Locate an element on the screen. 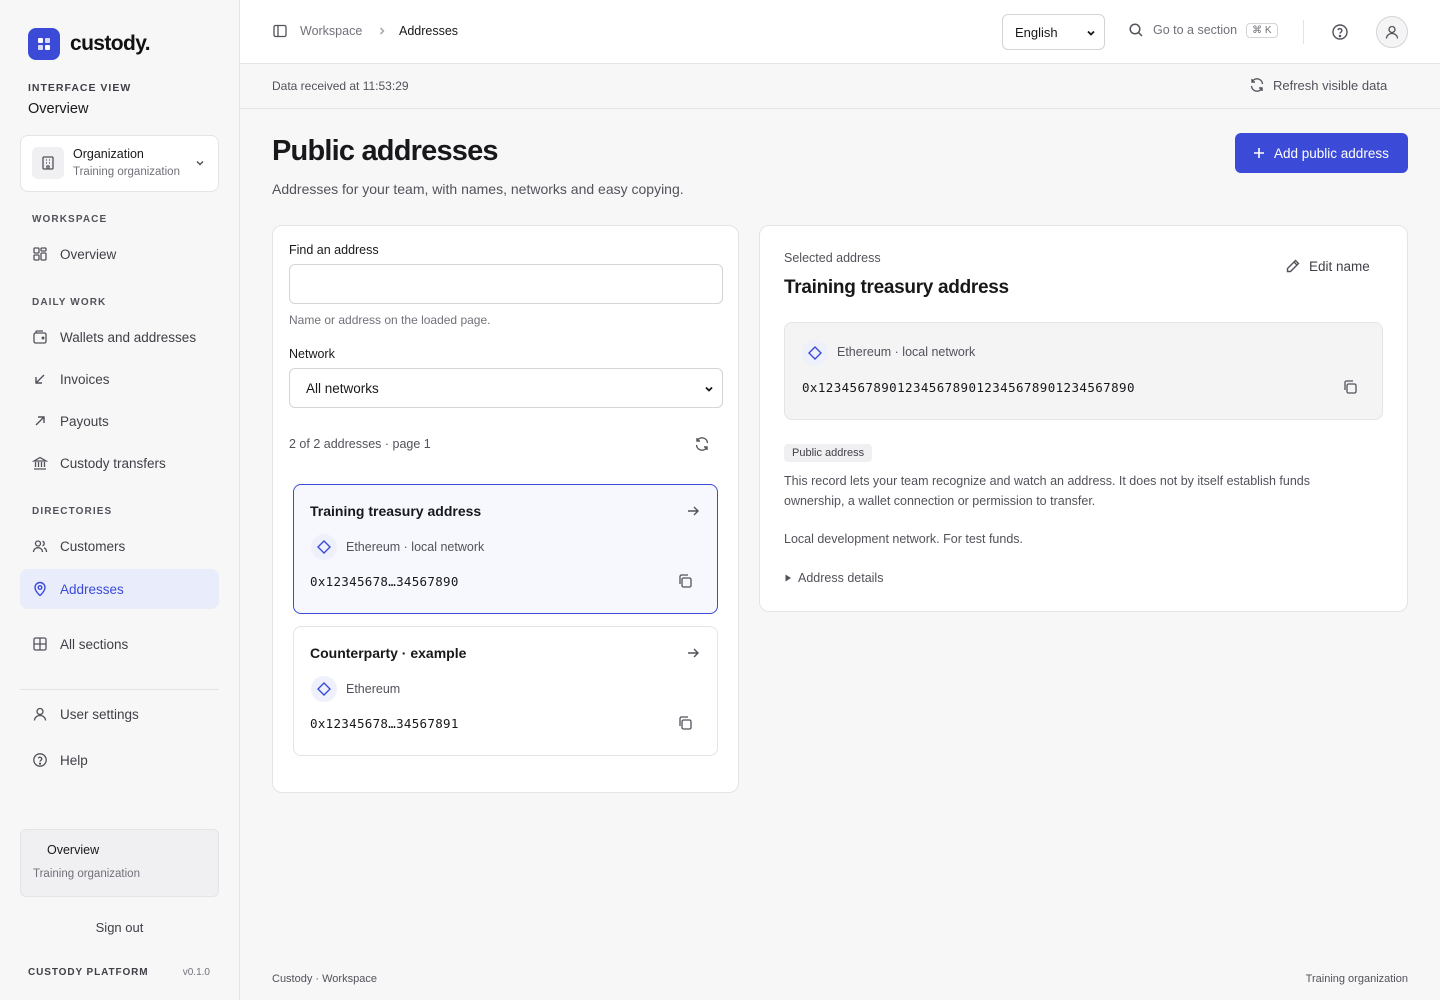 The width and height of the screenshot is (1440, 1000). network-select-value: All networks is located at coordinates (342, 388).